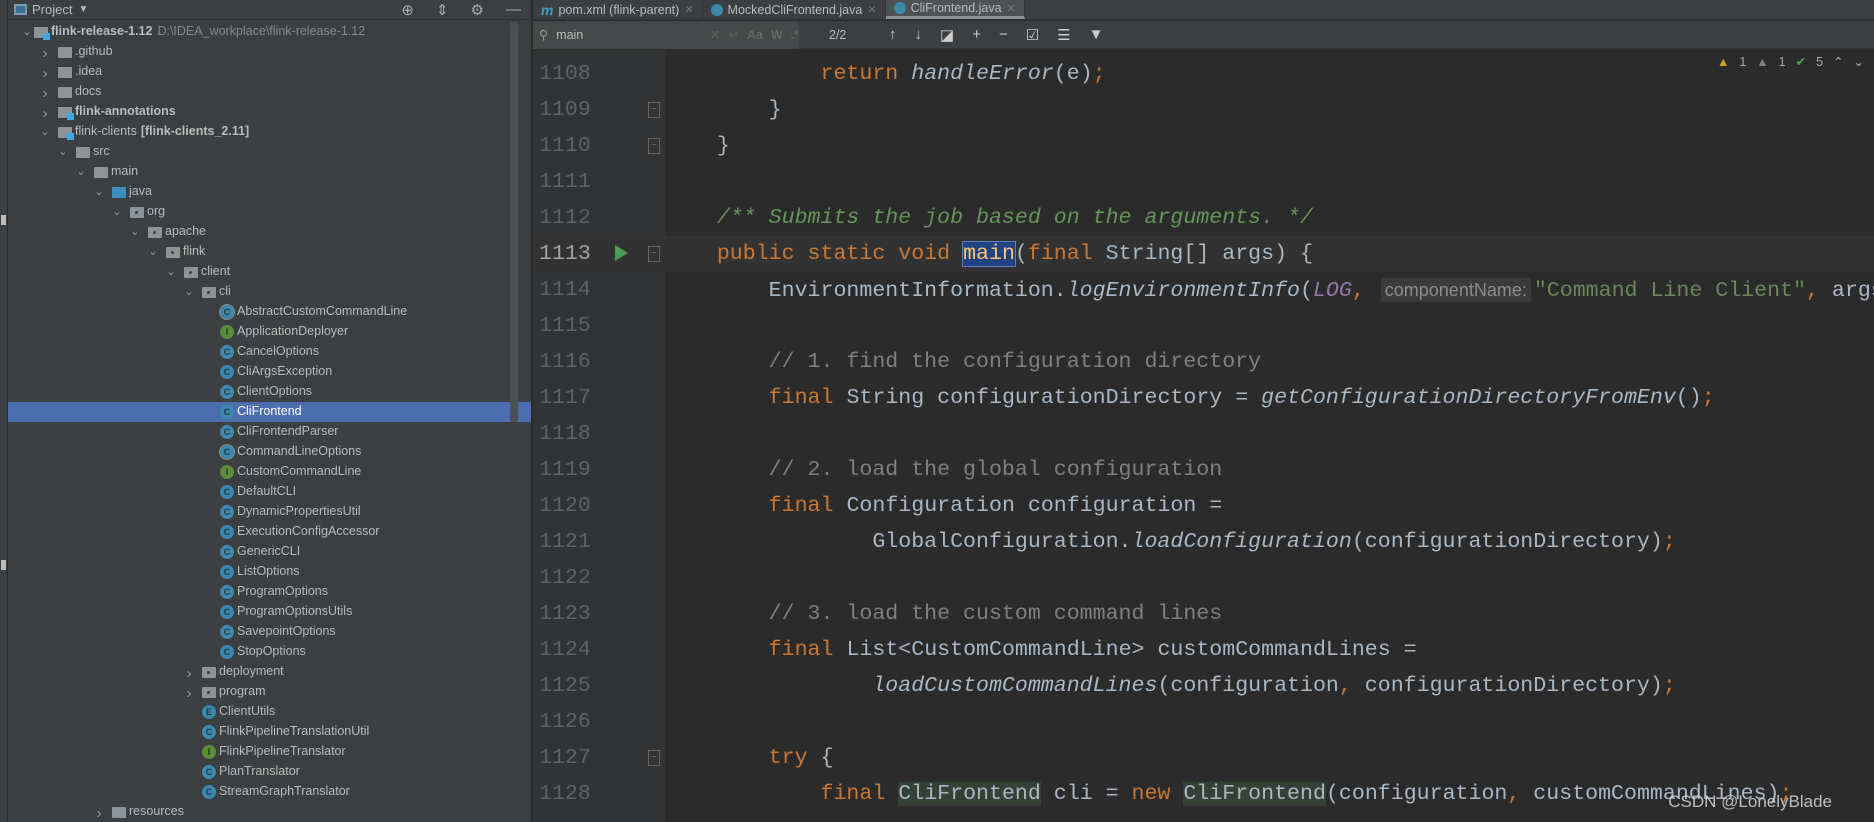 This screenshot has height=822, width=1874. Describe the element at coordinates (269, 572) in the screenshot. I see `tree-item: C ListOptions` at that location.